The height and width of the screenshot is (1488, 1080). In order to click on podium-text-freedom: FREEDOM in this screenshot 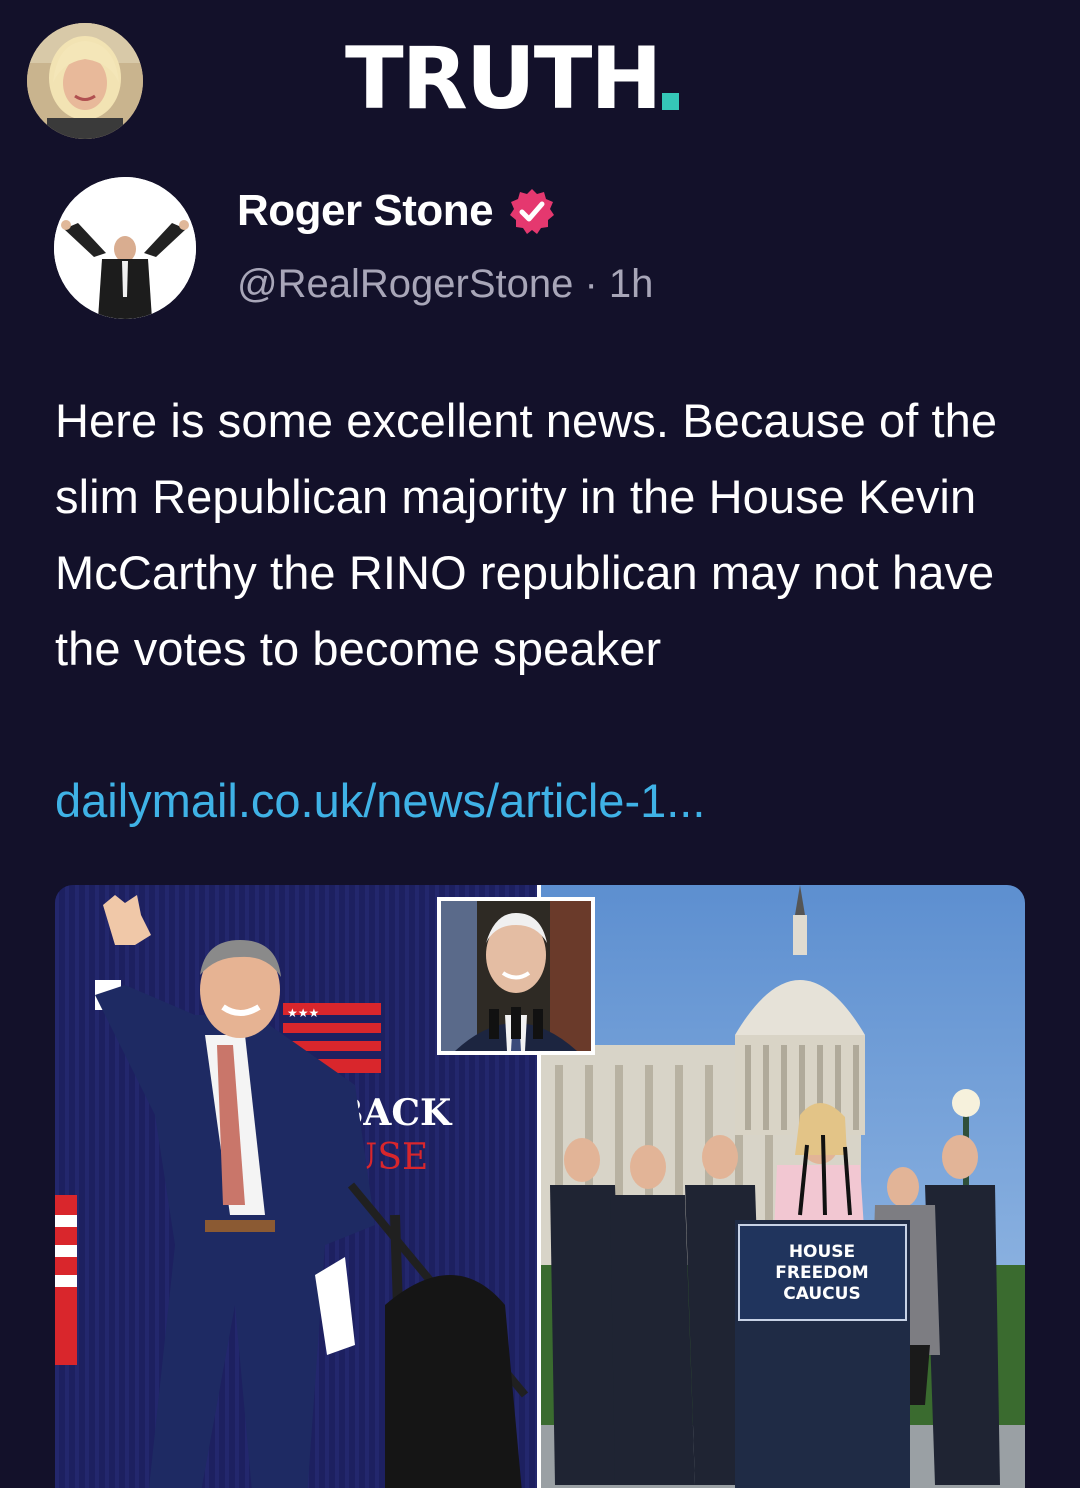, I will do `click(821, 1273)`.